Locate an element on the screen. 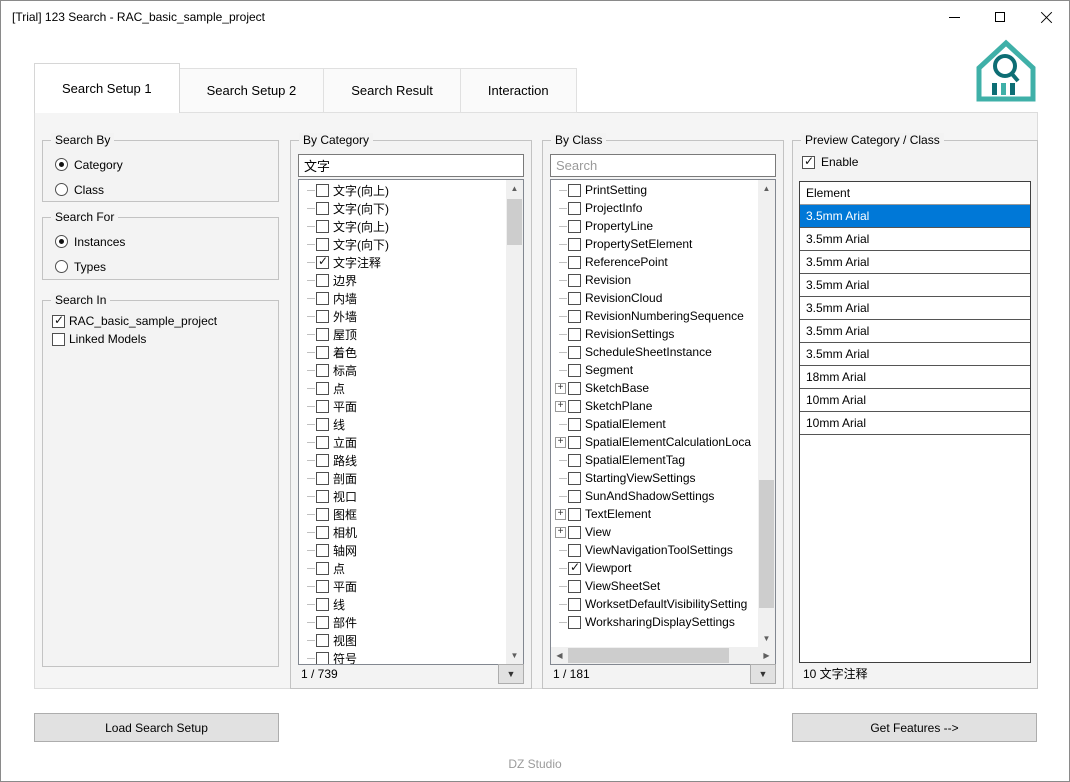 This screenshot has width=1070, height=782. category-filter-input is located at coordinates (411, 165).